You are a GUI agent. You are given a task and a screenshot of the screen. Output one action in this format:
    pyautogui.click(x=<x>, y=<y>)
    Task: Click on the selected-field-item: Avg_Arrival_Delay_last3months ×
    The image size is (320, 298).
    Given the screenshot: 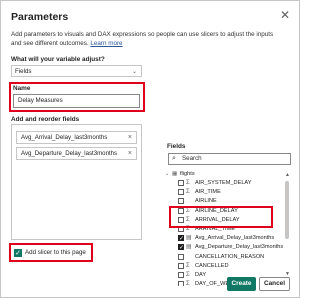 What is the action you would take?
    pyautogui.click(x=76, y=137)
    